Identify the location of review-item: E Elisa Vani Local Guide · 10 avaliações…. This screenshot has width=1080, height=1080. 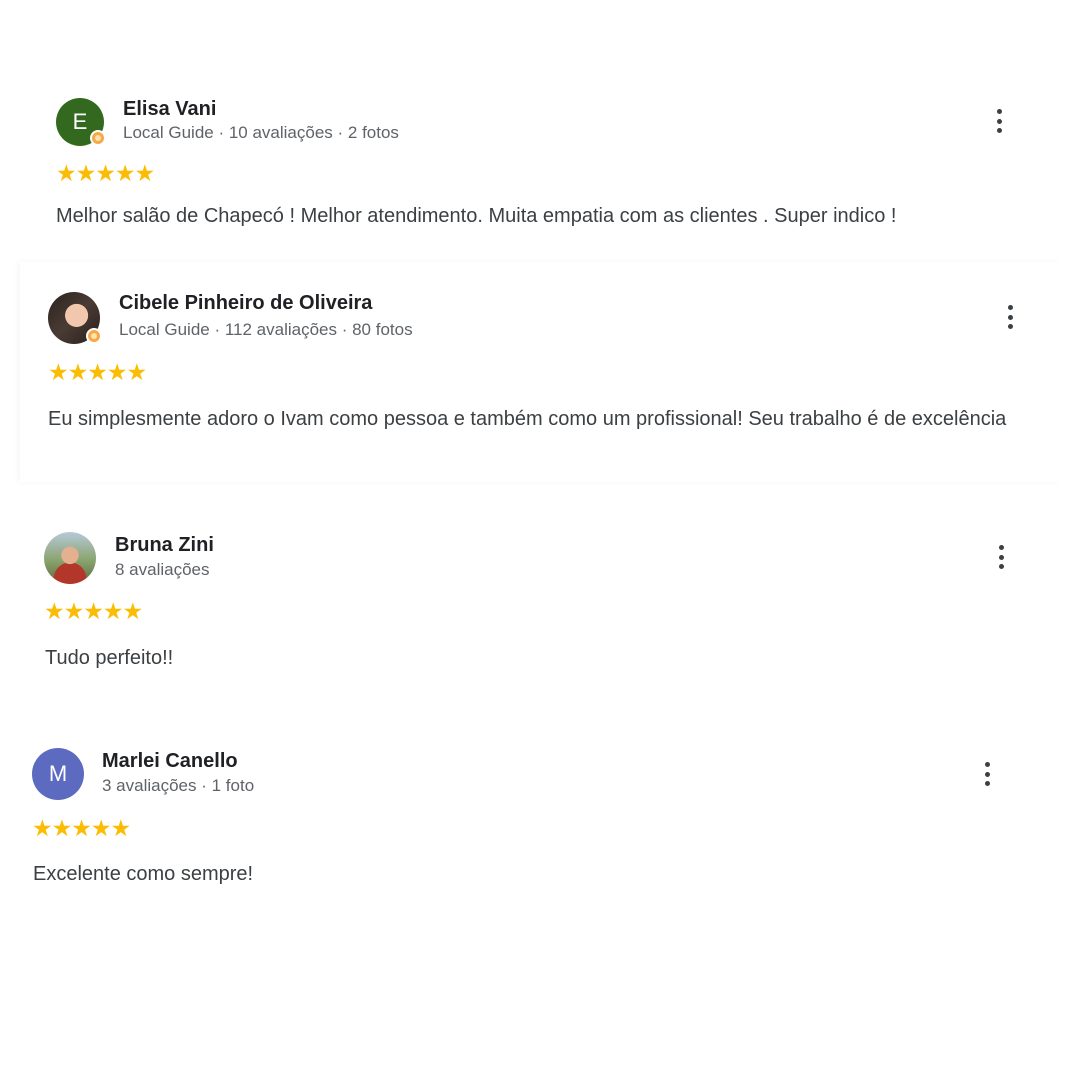
(536, 166).